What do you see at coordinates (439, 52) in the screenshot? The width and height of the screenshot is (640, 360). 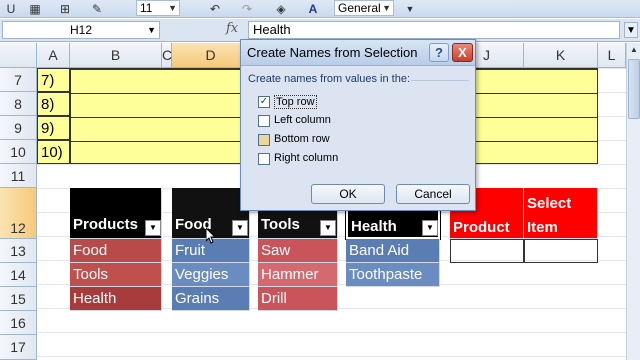 I see `help-button: ?` at bounding box center [439, 52].